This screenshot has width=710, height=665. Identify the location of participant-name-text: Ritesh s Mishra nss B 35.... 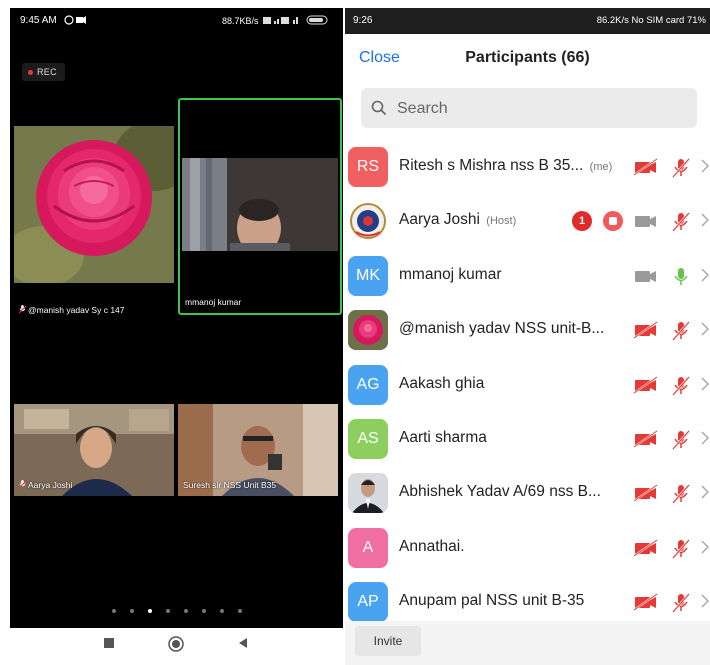
(491, 165).